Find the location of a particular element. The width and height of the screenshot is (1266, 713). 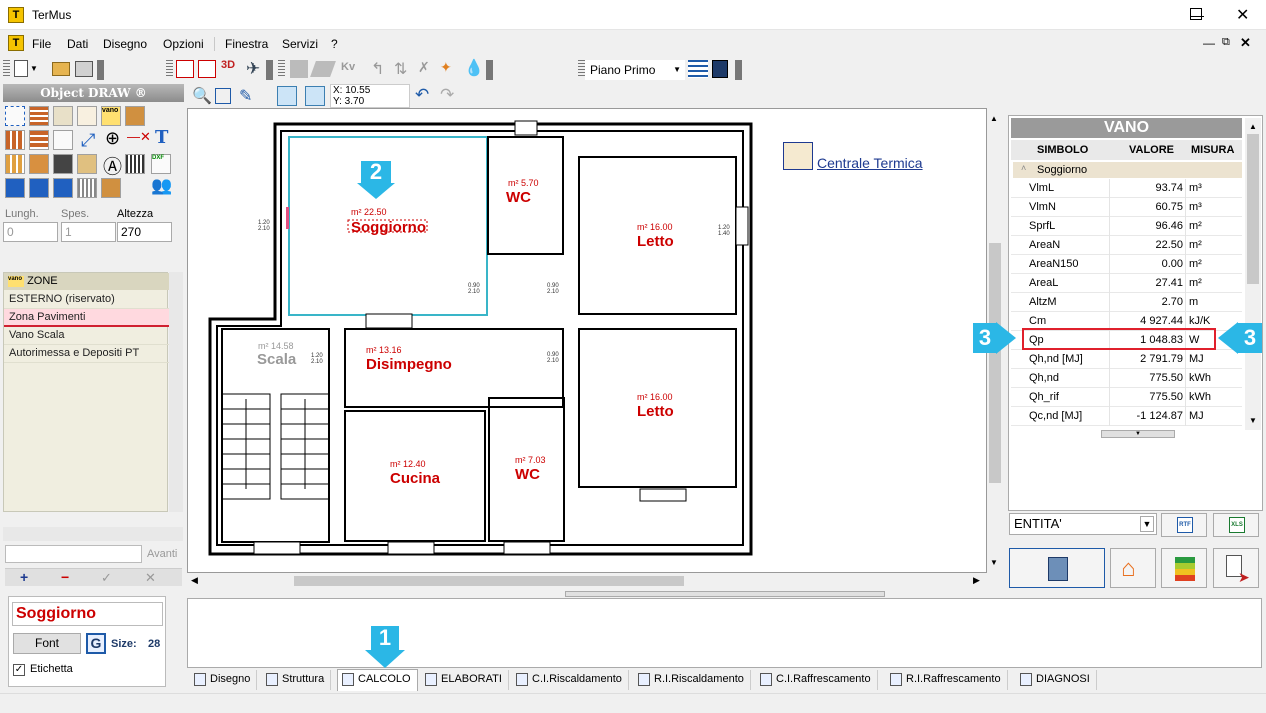

room-name: Soggiorno is located at coordinates (388, 227).